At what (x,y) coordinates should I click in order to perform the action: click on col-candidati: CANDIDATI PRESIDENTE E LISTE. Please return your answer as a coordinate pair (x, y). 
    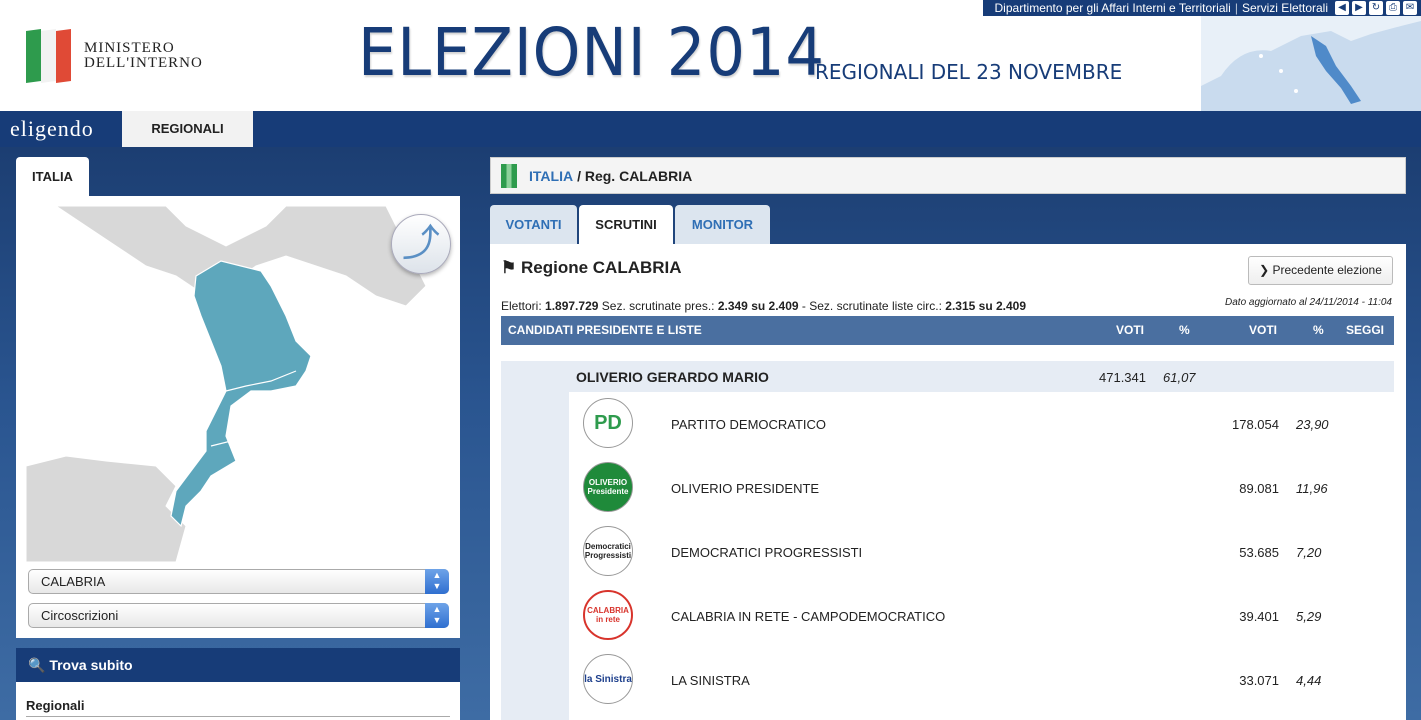
    Looking at the image, I should click on (605, 330).